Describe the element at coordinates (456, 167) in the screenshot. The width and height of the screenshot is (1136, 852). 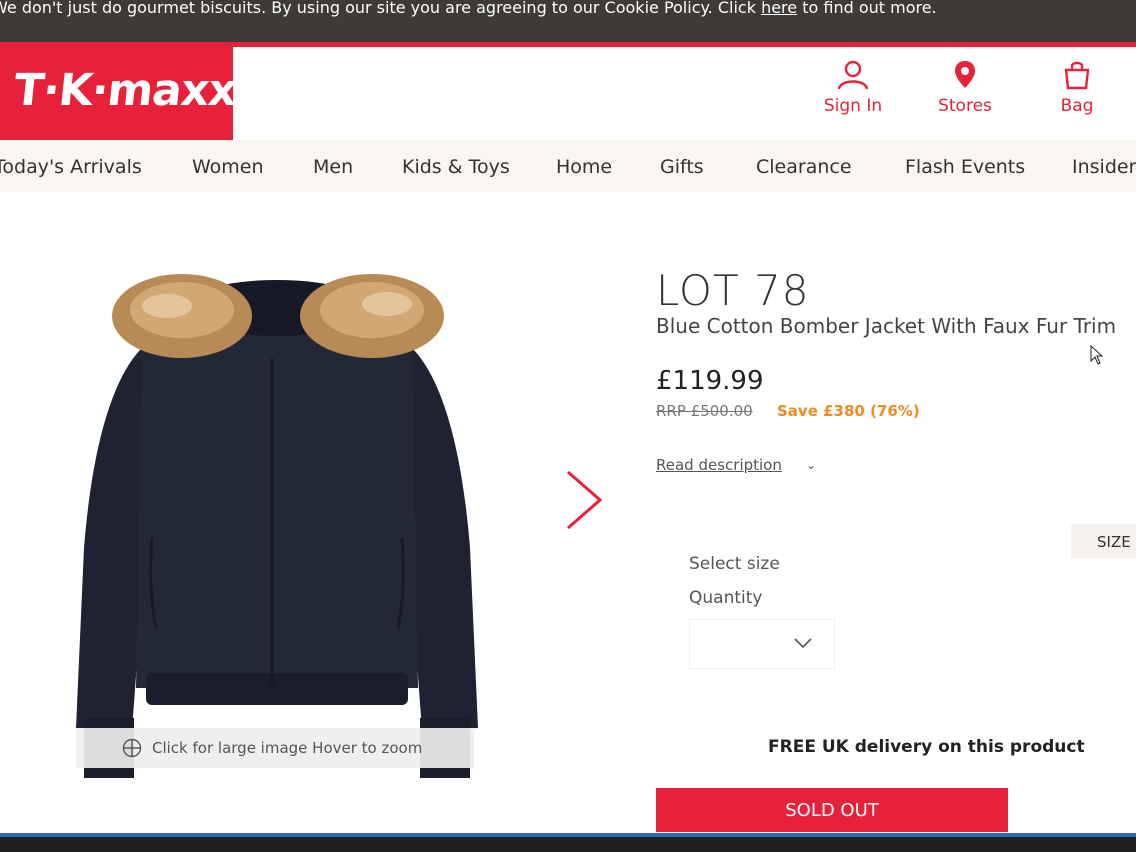
I see `nav-item-kids-toys: Kids & Toys` at that location.